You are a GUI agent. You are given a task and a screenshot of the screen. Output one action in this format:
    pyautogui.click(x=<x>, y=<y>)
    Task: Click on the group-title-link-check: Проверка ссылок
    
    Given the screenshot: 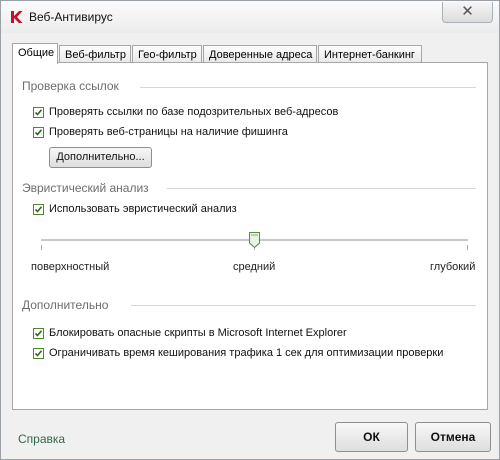 What is the action you would take?
    pyautogui.click(x=70, y=86)
    